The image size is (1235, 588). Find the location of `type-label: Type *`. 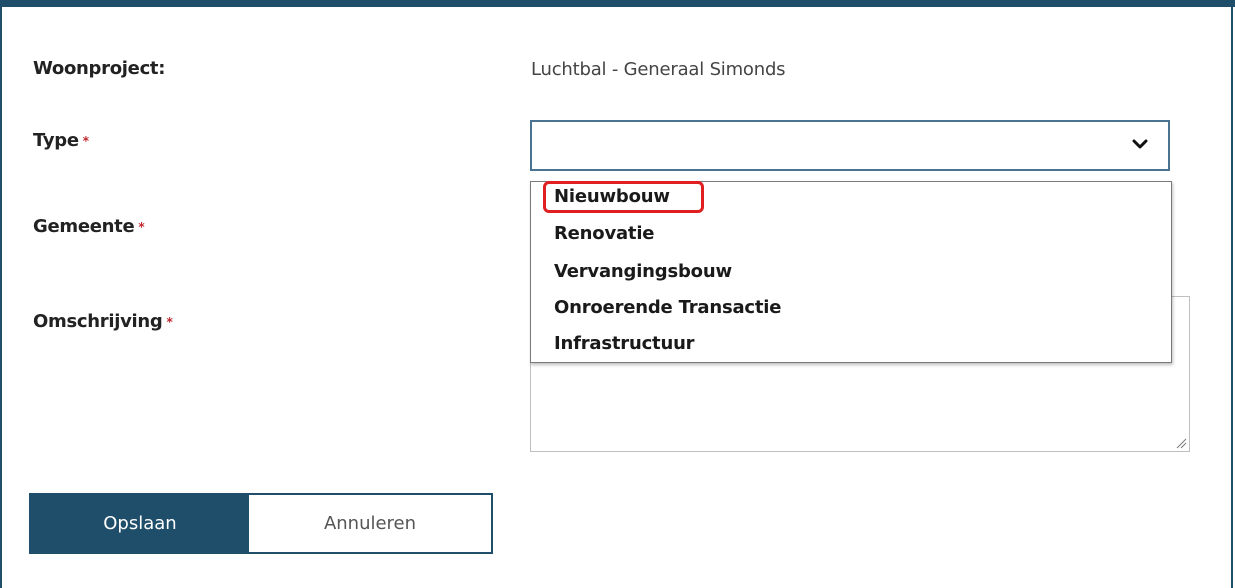

type-label: Type * is located at coordinates (61, 140).